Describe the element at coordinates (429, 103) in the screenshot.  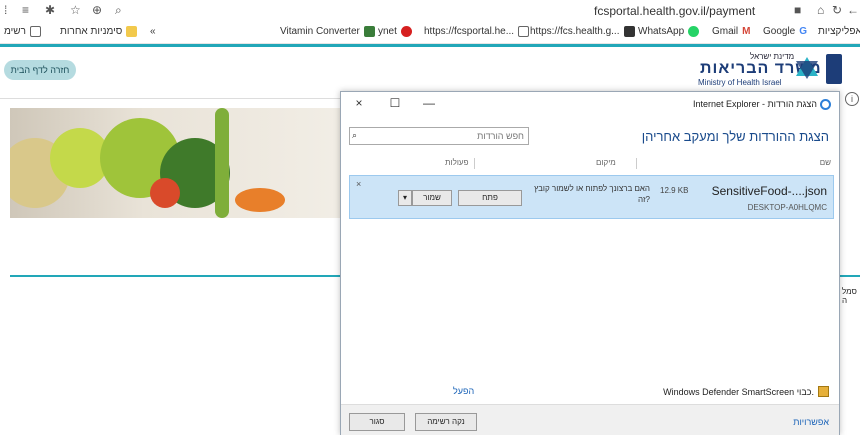
I see `dialog-minimize-button: —` at that location.